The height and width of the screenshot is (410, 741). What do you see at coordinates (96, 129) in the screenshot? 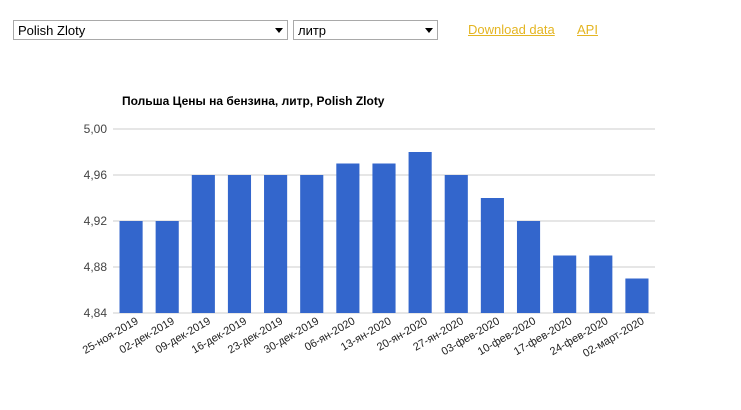
I see `y-tick-label: 5,00` at bounding box center [96, 129].